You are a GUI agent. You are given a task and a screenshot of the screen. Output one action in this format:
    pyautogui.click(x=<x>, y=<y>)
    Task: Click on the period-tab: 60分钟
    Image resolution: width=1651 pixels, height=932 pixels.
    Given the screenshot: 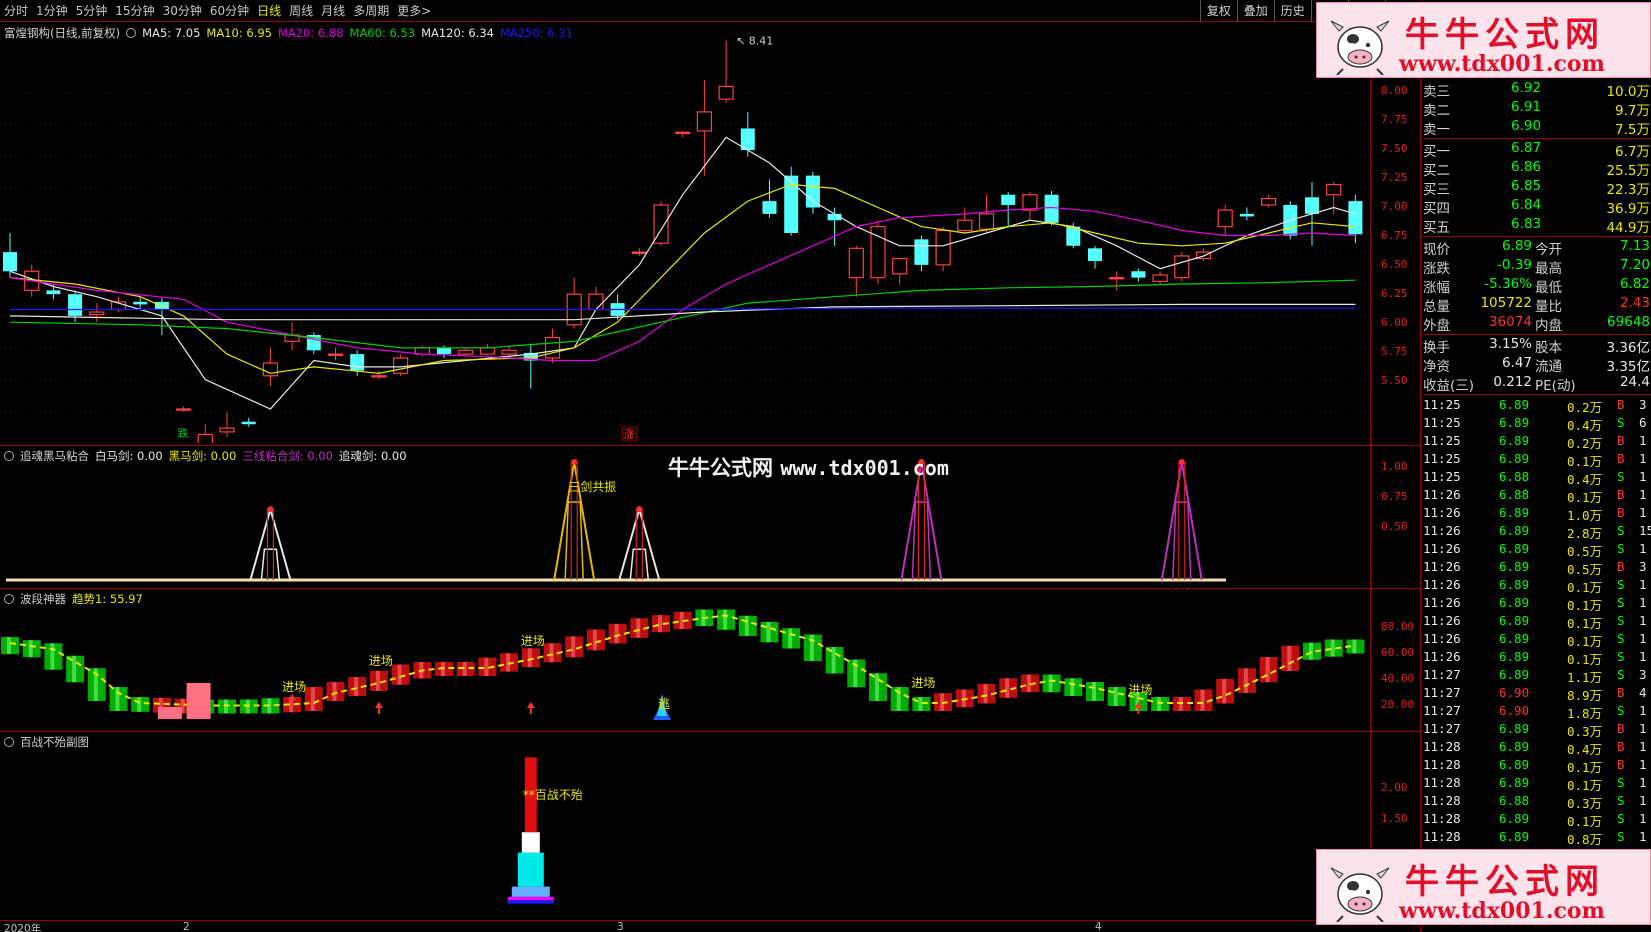 What is the action you would take?
    pyautogui.click(x=229, y=11)
    